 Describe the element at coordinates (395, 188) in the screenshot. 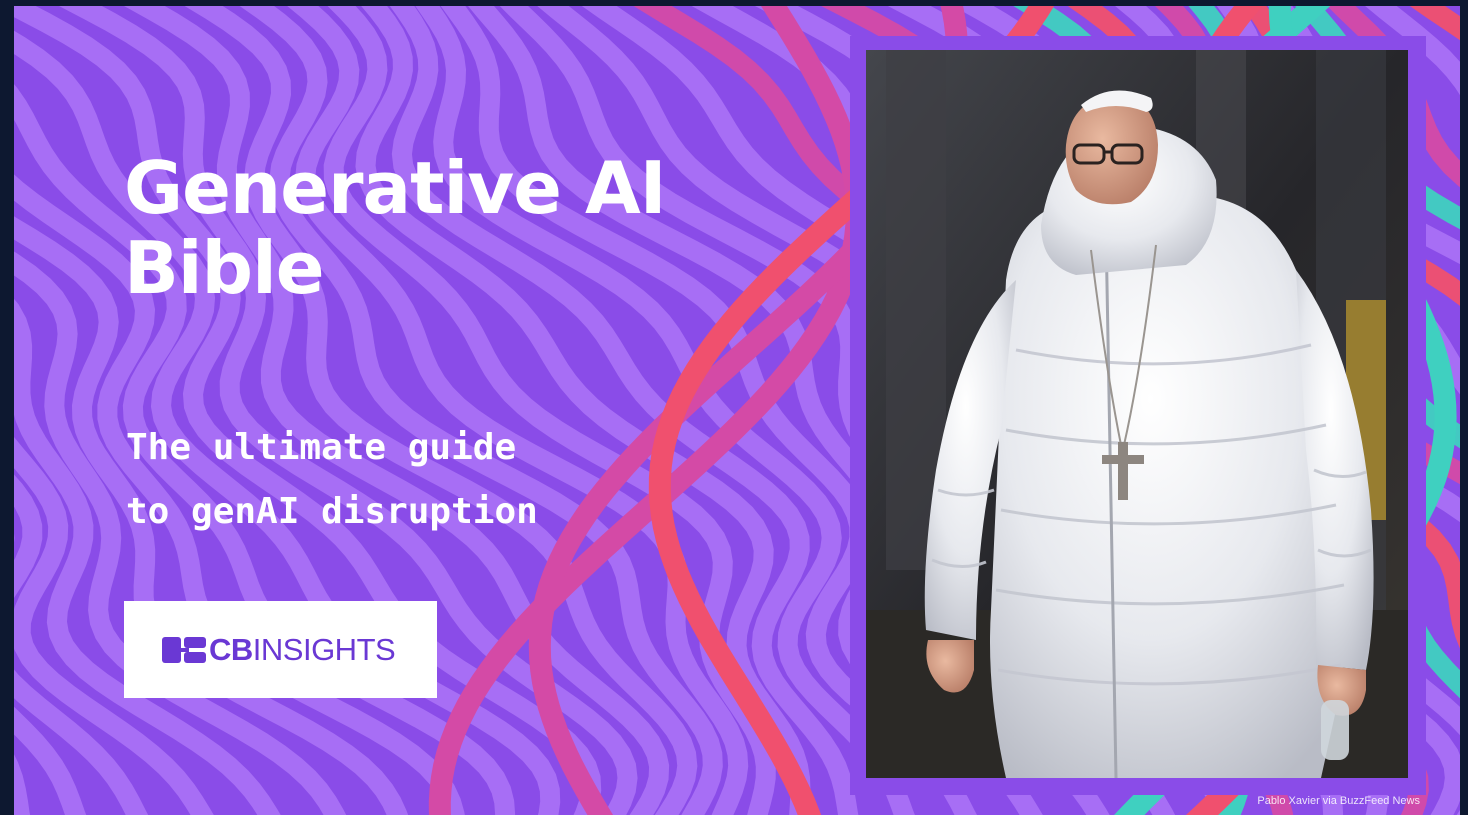

I see `banner-title-line-1: Generative AI` at that location.